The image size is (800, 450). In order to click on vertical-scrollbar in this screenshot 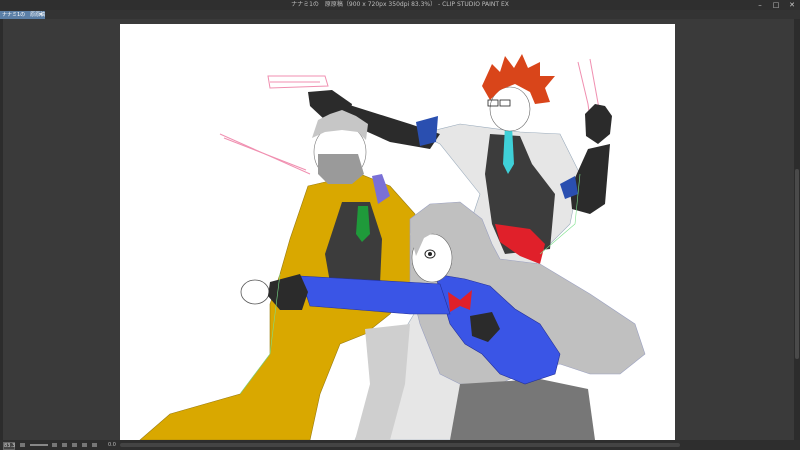, I will do `click(797, 229)`.